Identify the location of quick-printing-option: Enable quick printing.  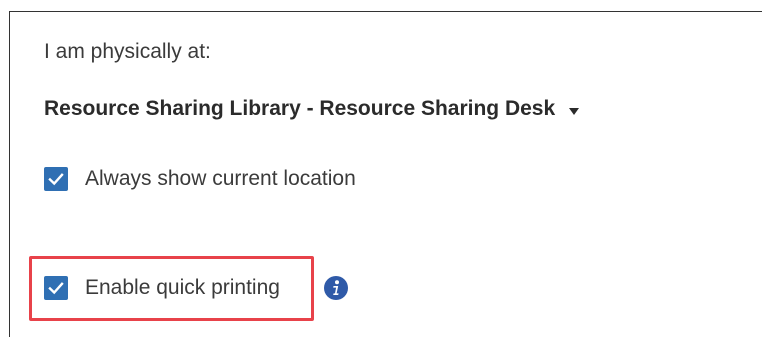
(162, 288).